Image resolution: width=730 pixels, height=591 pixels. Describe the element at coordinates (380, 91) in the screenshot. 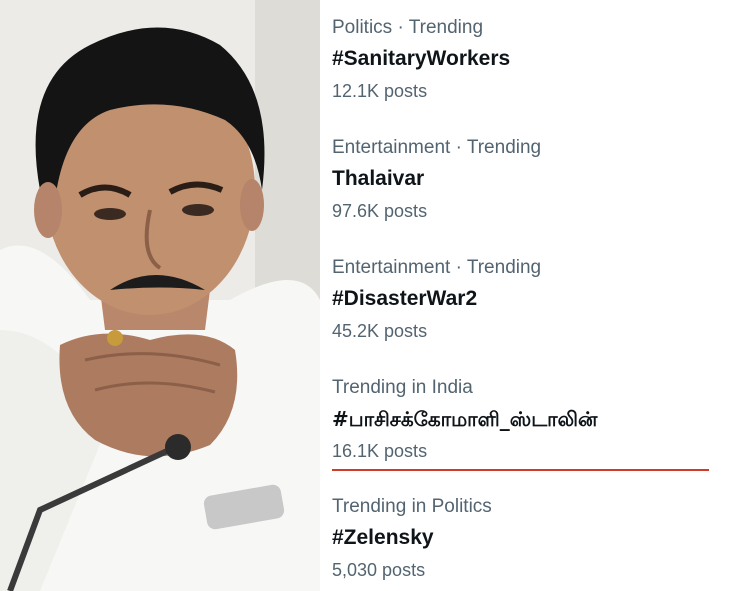

I see `trend-post-count: 12.1K posts` at that location.